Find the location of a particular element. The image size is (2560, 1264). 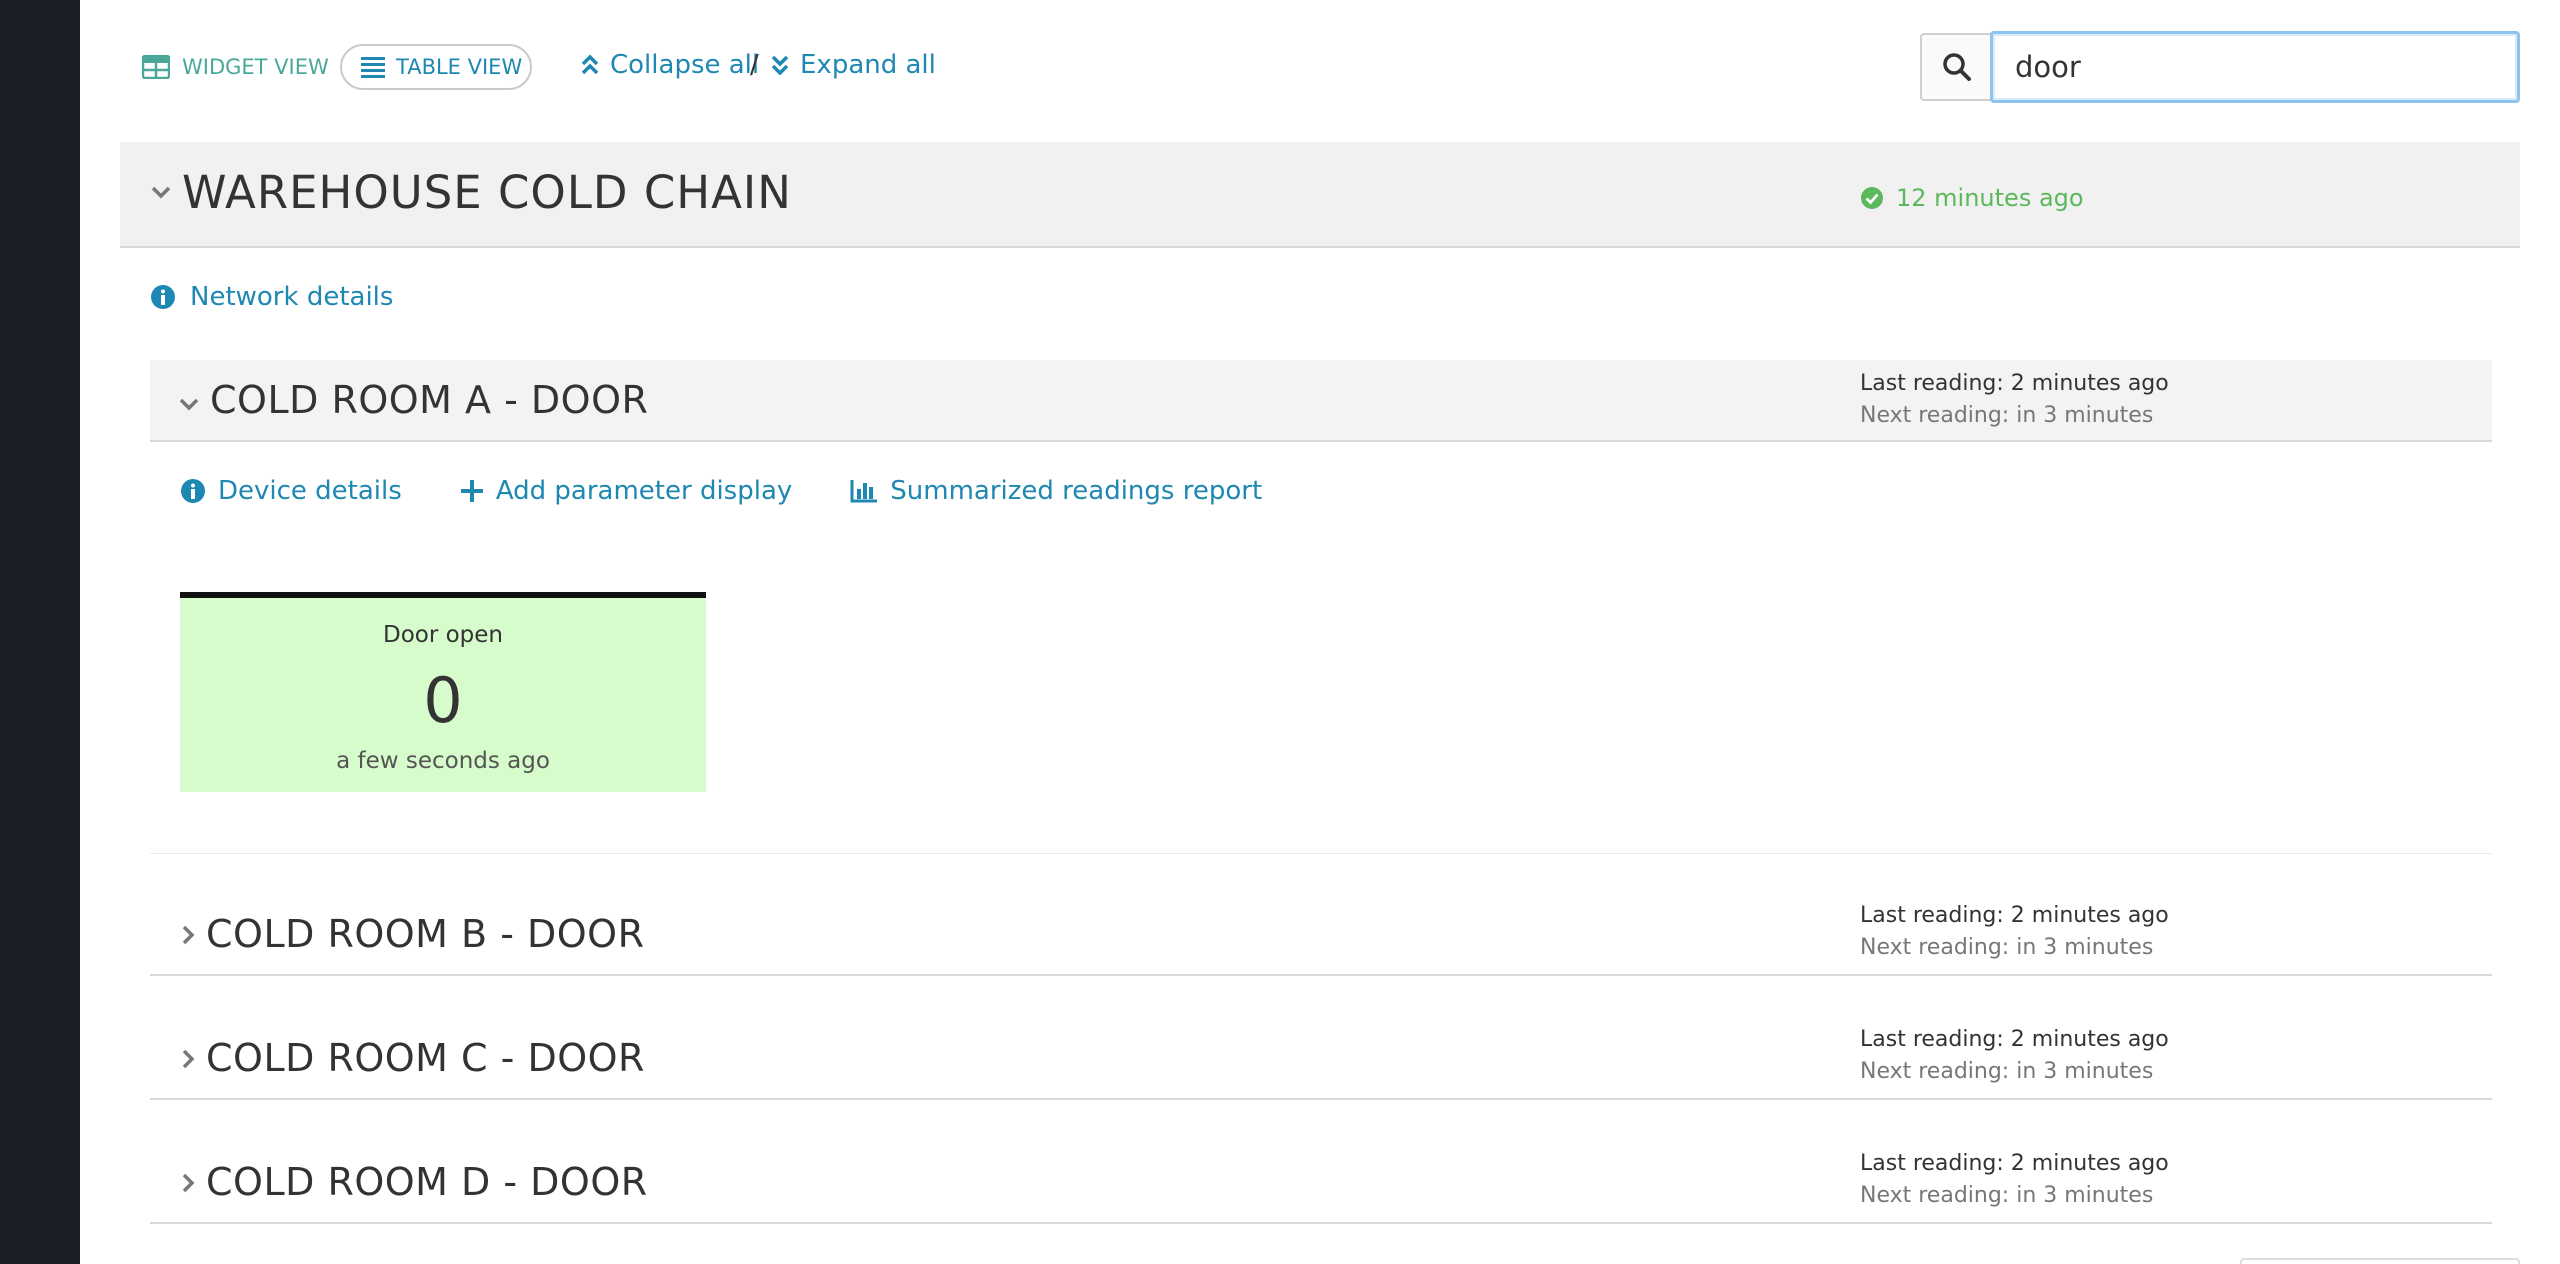

table-view-button: TABLE VIEW is located at coordinates (436, 67).